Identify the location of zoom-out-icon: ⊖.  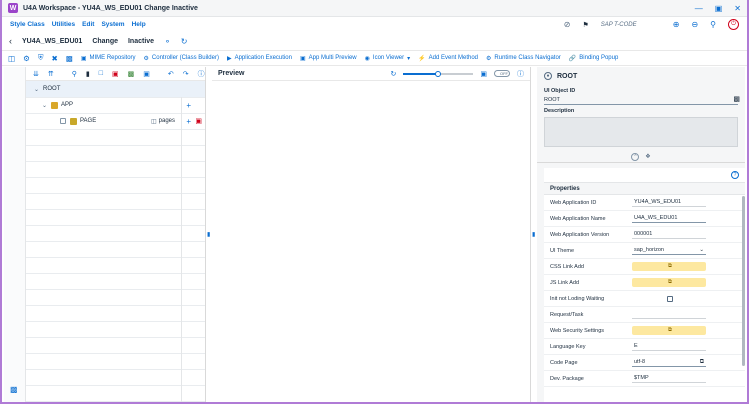
(694, 24).